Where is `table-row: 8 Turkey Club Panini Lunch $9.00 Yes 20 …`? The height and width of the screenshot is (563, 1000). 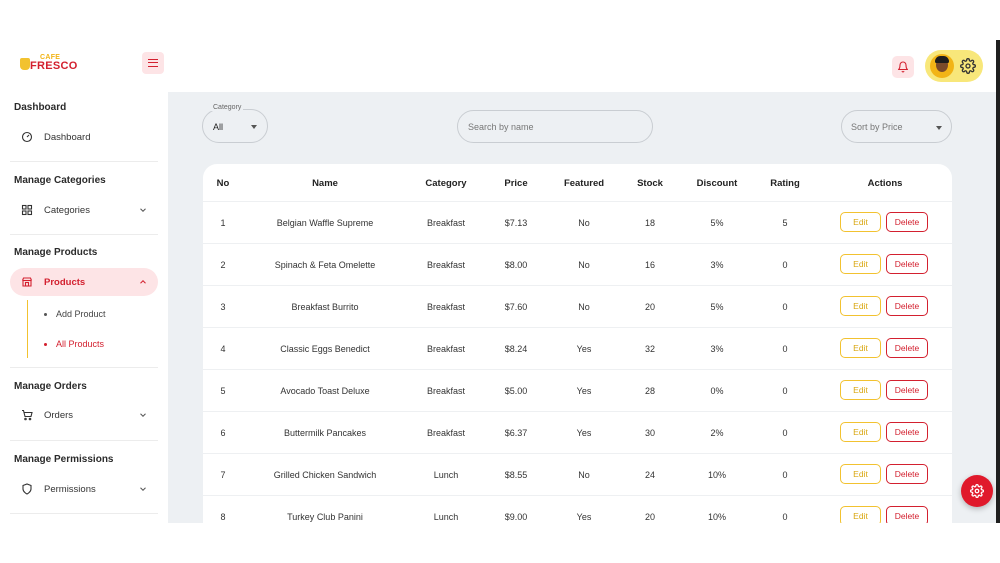 table-row: 8 Turkey Club Panini Lunch $9.00 Yes 20 … is located at coordinates (577, 509).